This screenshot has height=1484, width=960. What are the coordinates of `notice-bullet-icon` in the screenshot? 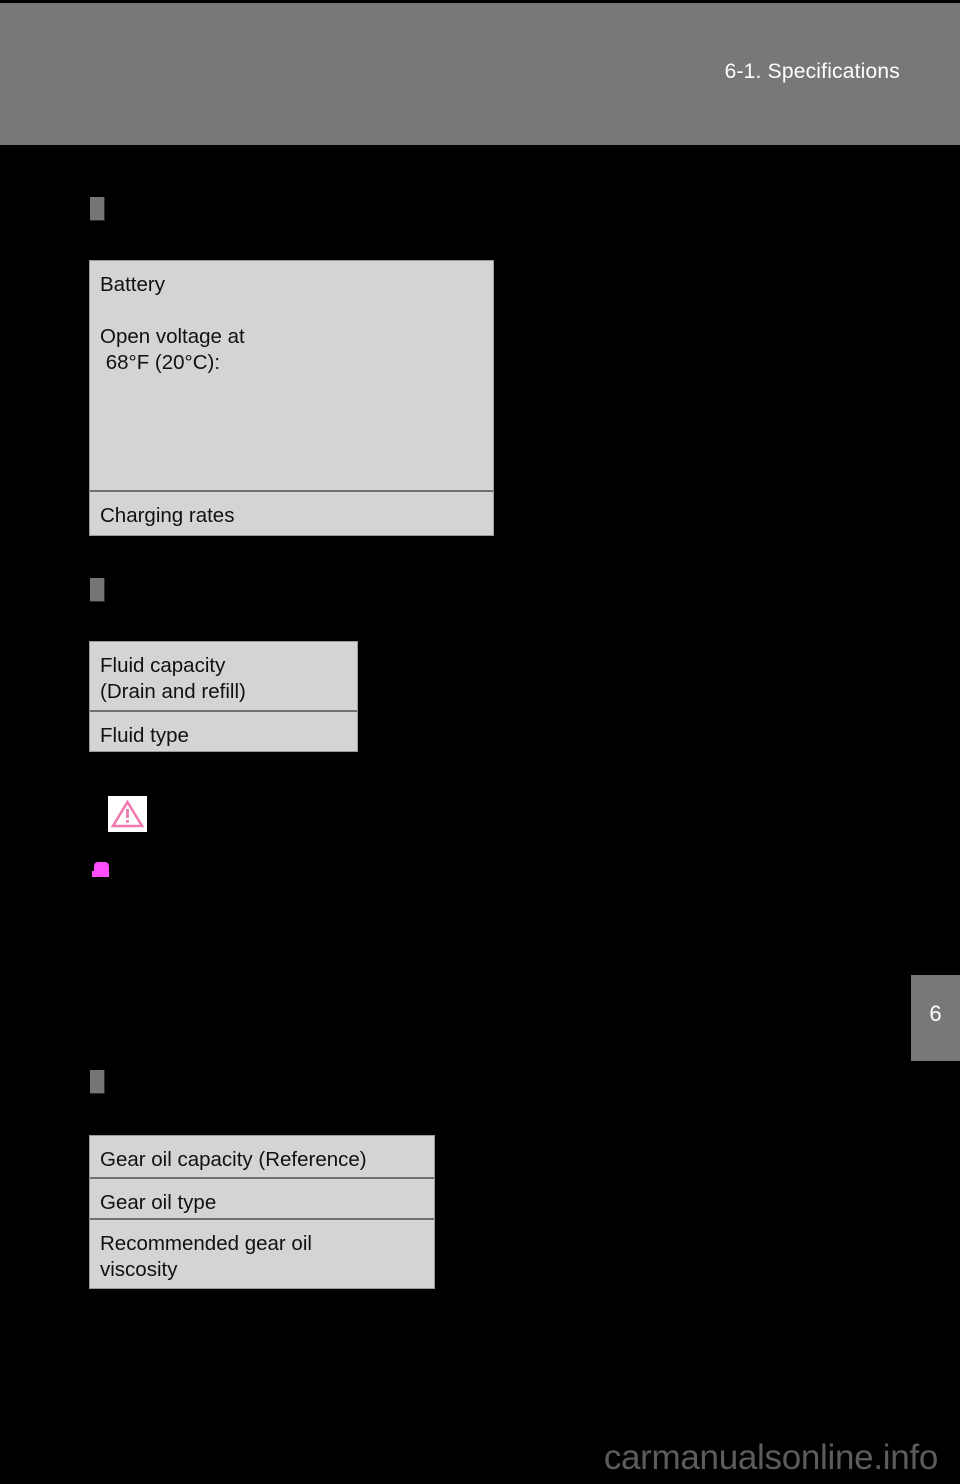 It's located at (100, 869).